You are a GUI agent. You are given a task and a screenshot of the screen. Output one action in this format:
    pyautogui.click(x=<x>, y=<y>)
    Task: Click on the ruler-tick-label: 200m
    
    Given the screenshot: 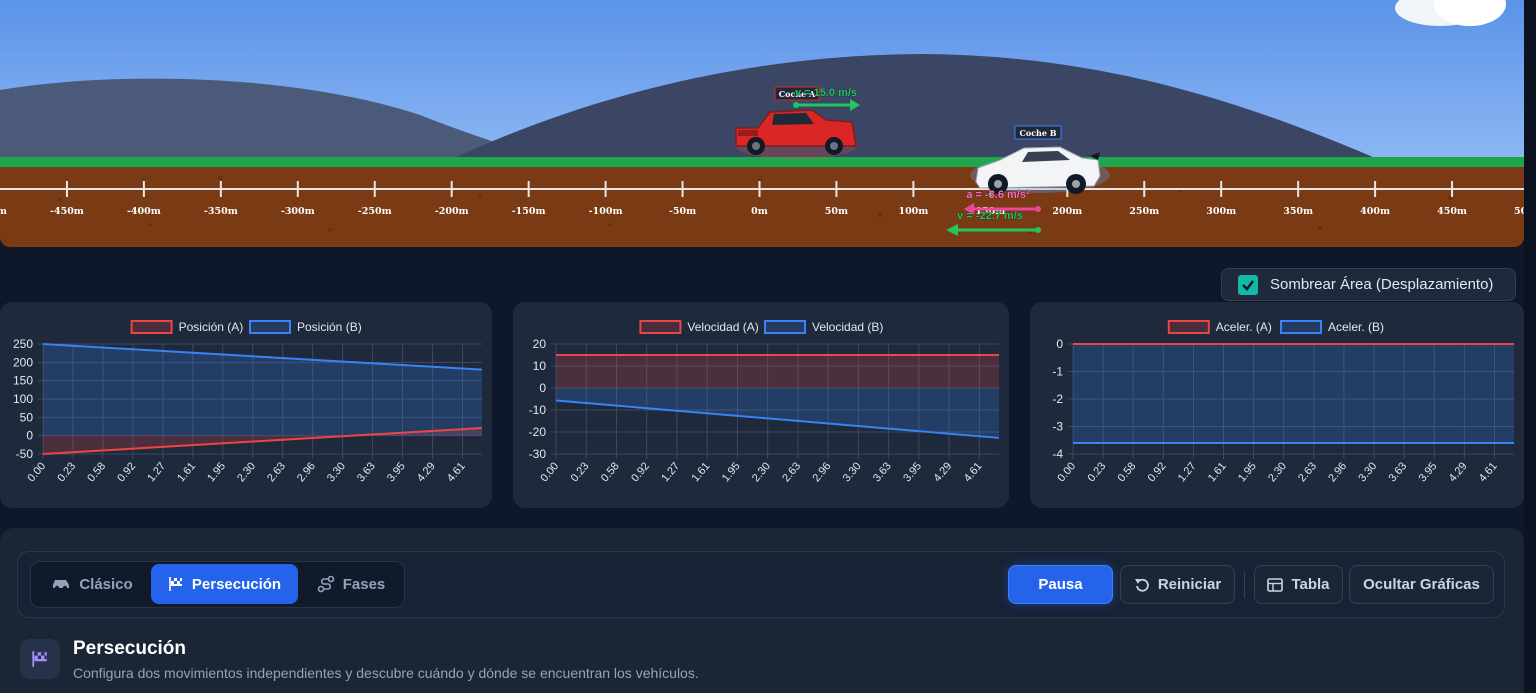 What is the action you would take?
    pyautogui.click(x=1067, y=211)
    